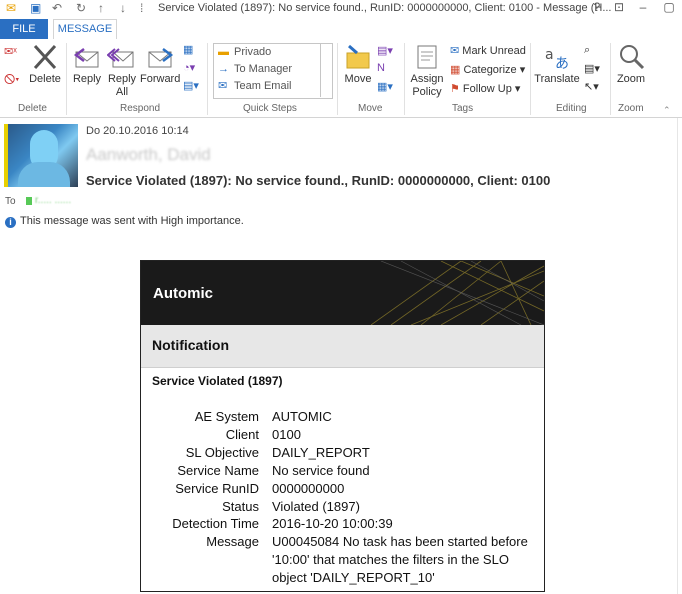 The height and width of the screenshot is (594, 682). I want to click on assign-policy-icon, so click(427, 57).